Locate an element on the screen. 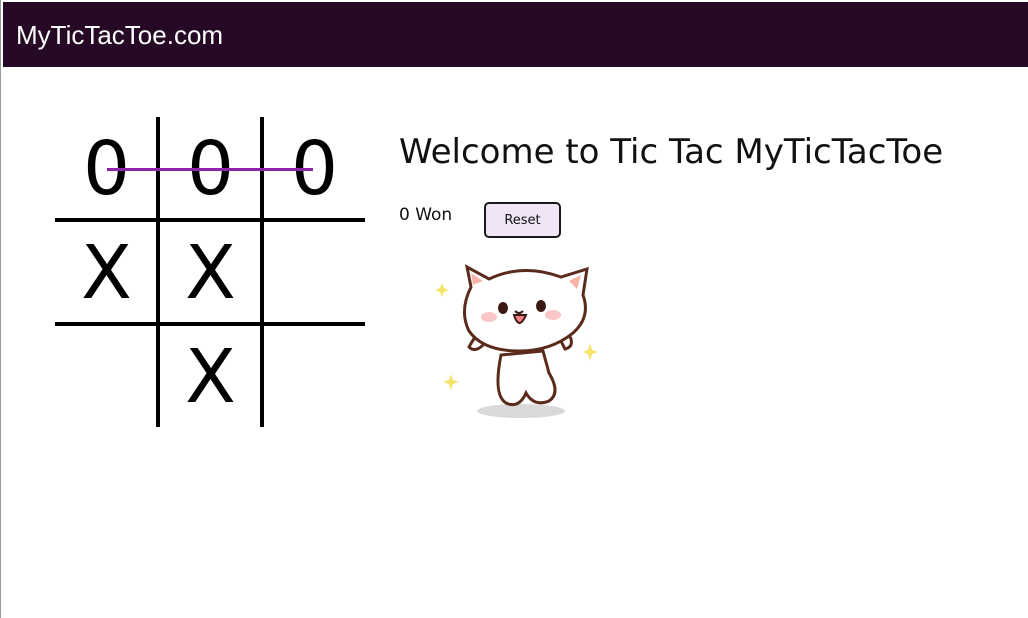 Image resolution: width=1028 pixels, height=618 pixels. board-cell-r2c3 is located at coordinates (314, 272).